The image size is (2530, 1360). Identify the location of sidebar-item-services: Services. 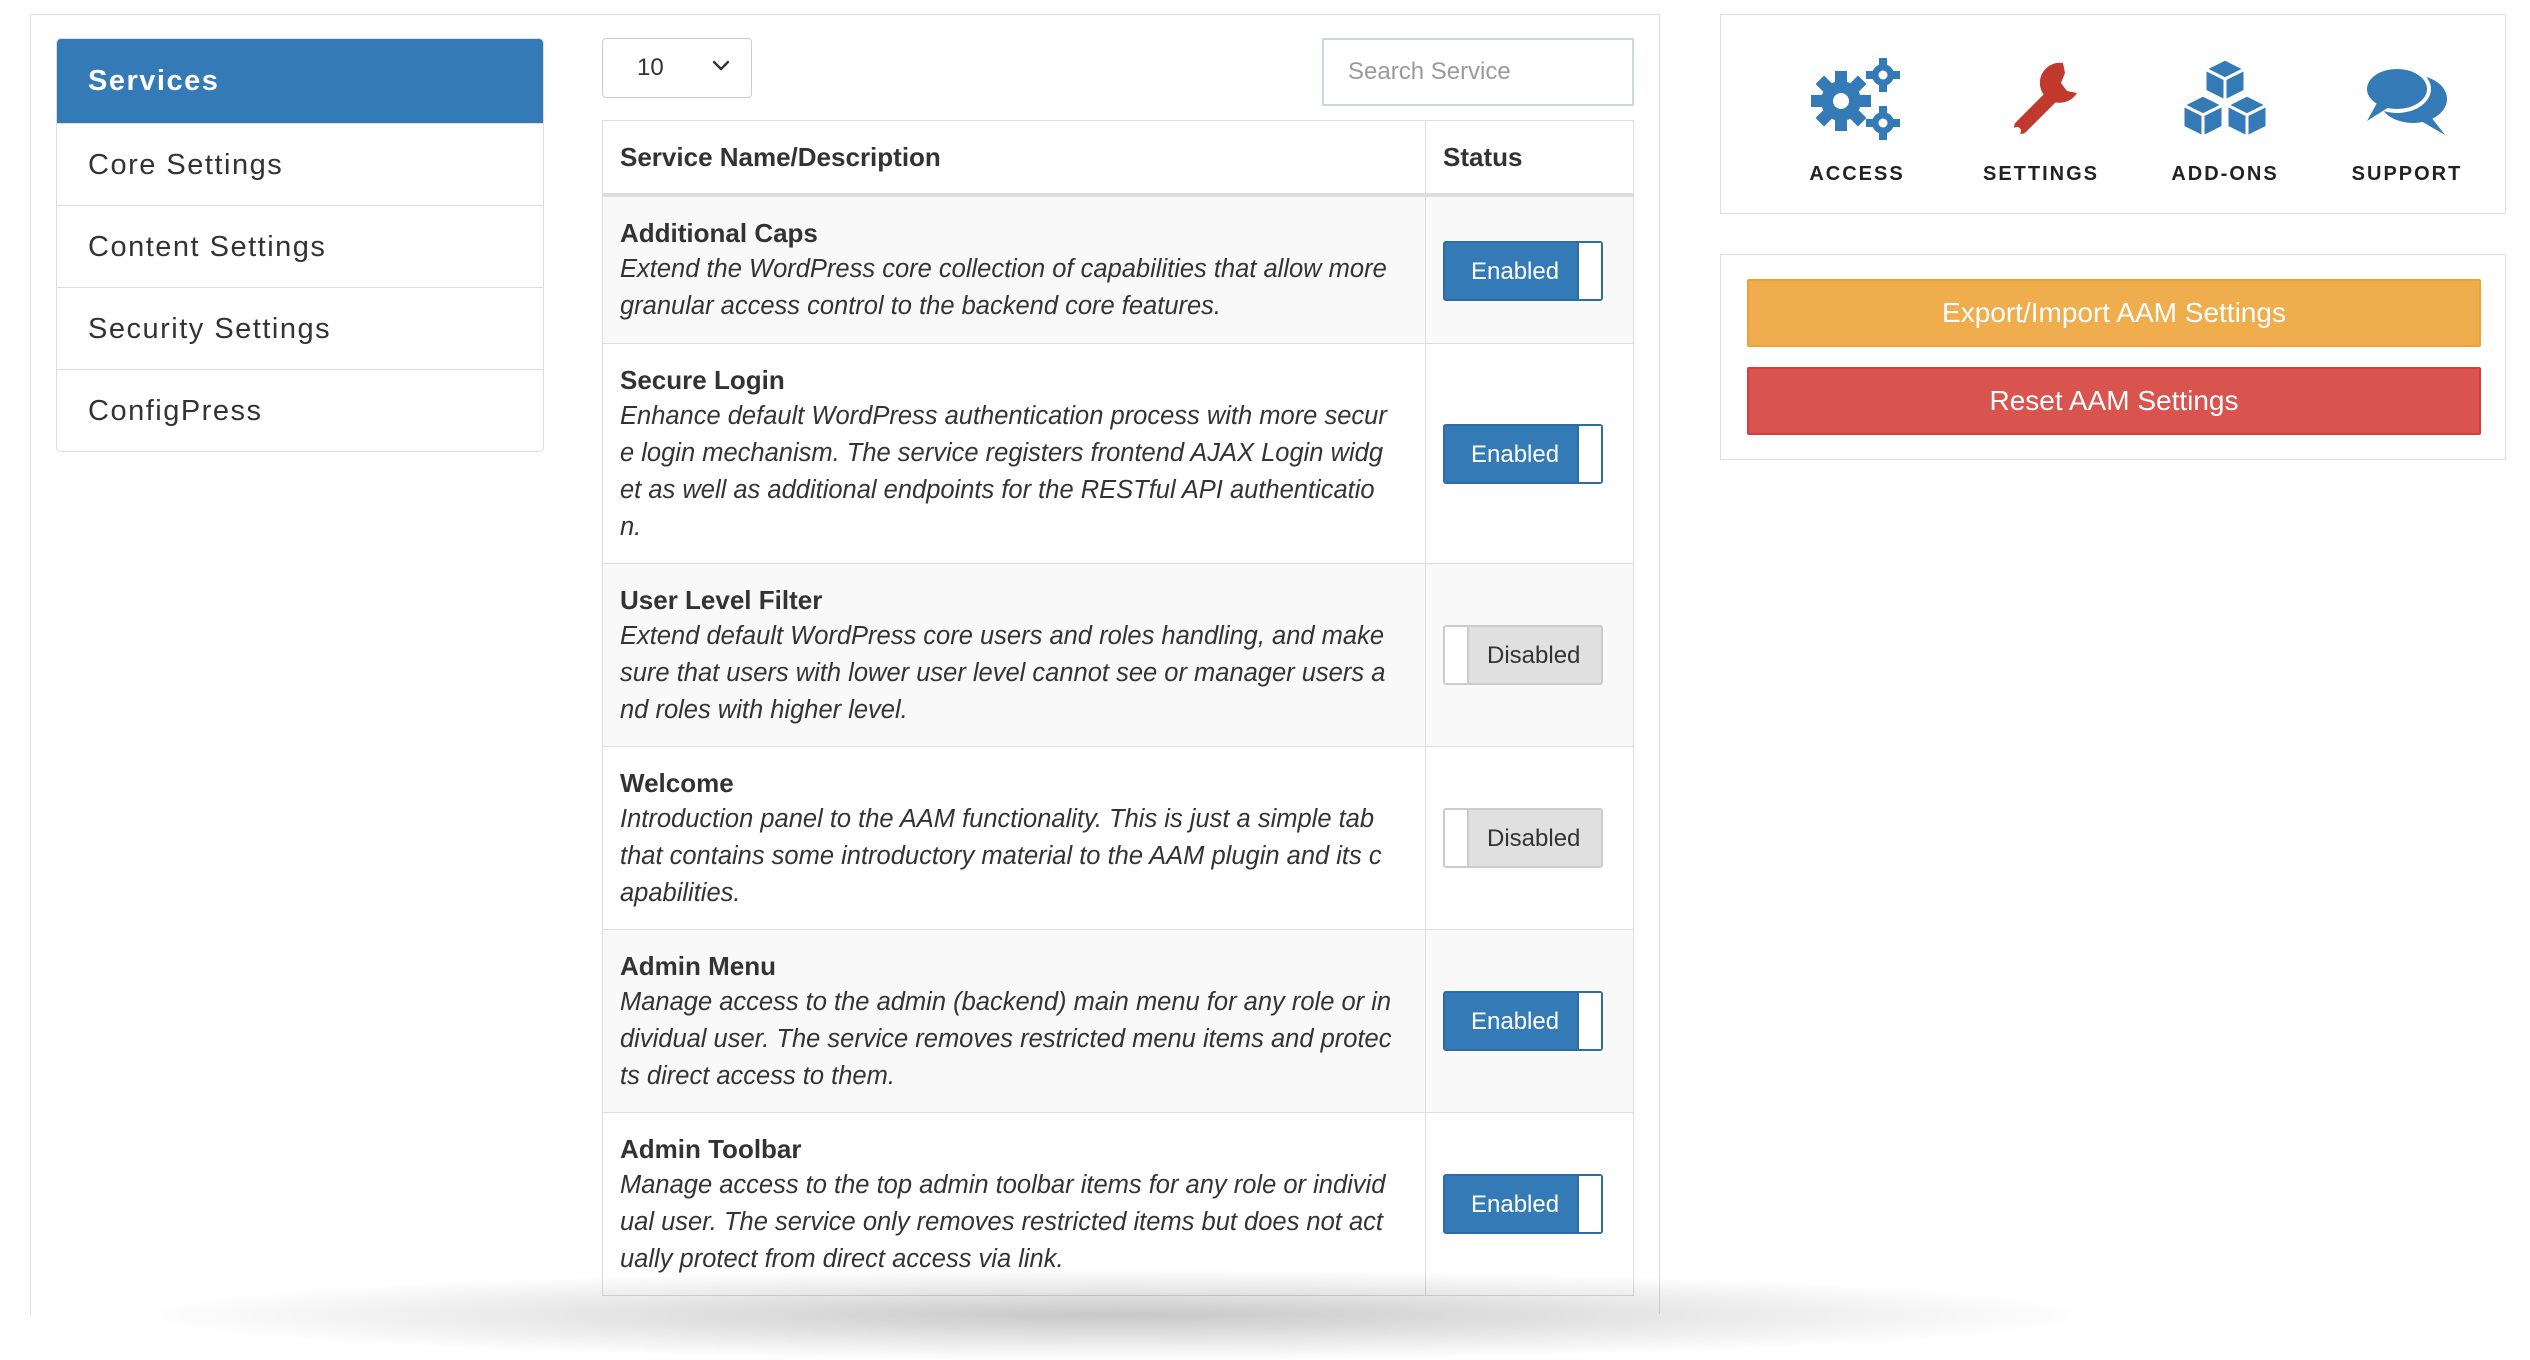
(300, 81).